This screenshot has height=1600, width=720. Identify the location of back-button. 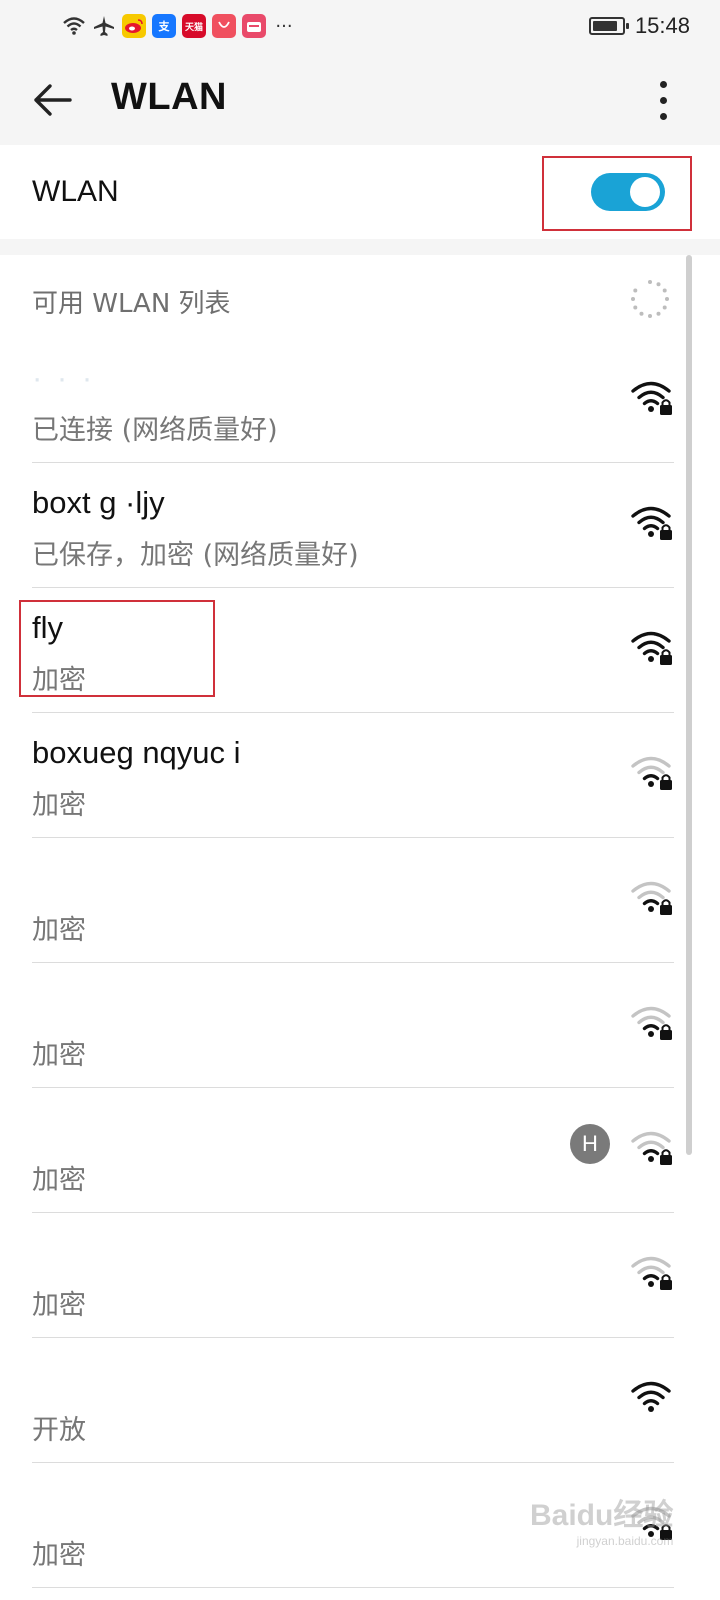
(52, 100).